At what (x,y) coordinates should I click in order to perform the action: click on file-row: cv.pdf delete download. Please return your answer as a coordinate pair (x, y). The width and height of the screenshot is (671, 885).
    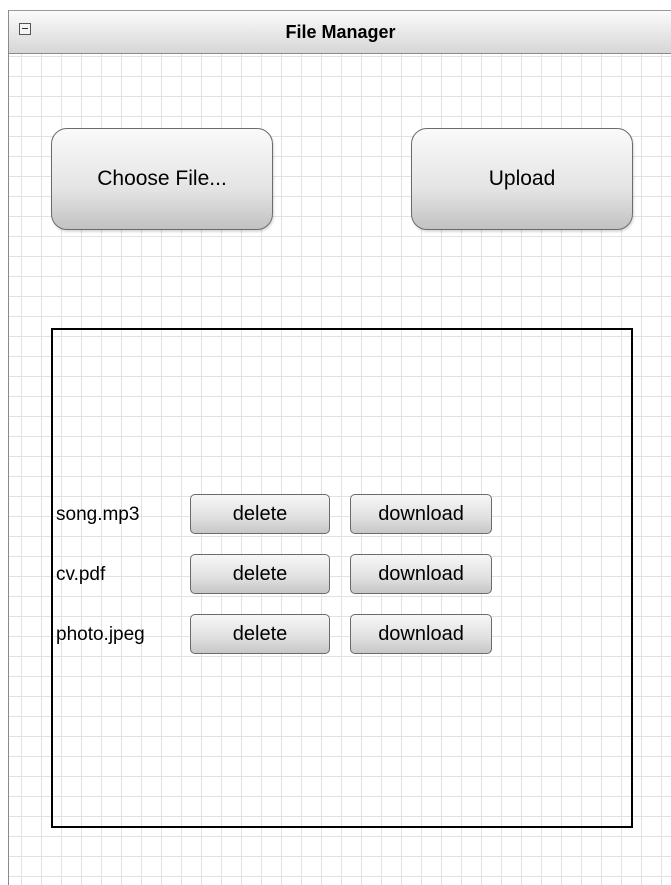
    Looking at the image, I should click on (343, 574).